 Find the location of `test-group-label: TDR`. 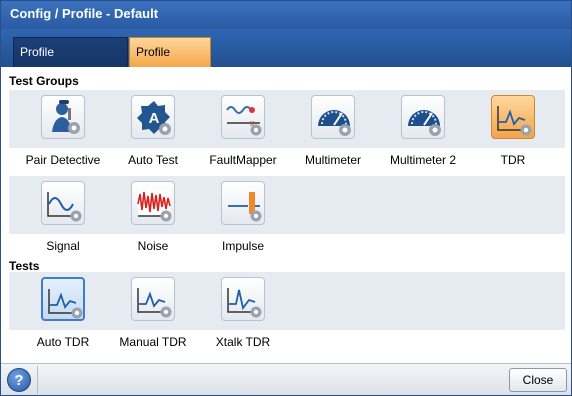

test-group-label: TDR is located at coordinates (513, 160).